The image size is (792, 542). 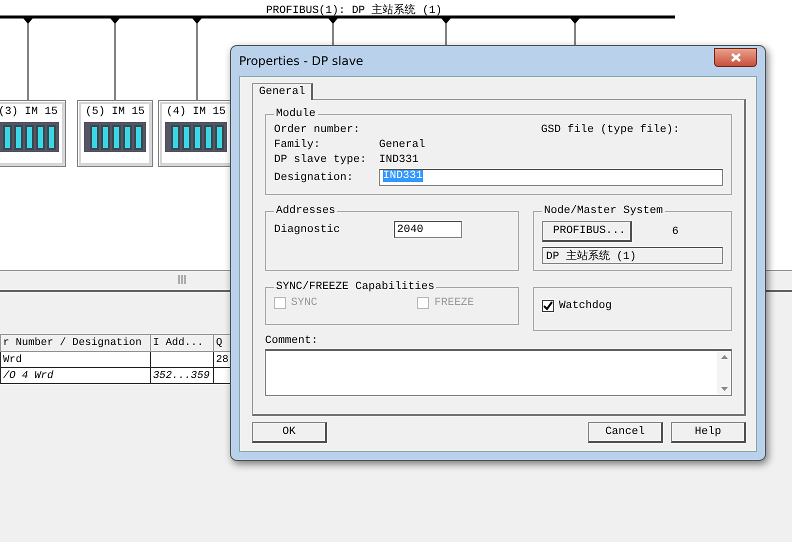 What do you see at coordinates (724, 357) in the screenshot?
I see `scroll-up-icon` at bounding box center [724, 357].